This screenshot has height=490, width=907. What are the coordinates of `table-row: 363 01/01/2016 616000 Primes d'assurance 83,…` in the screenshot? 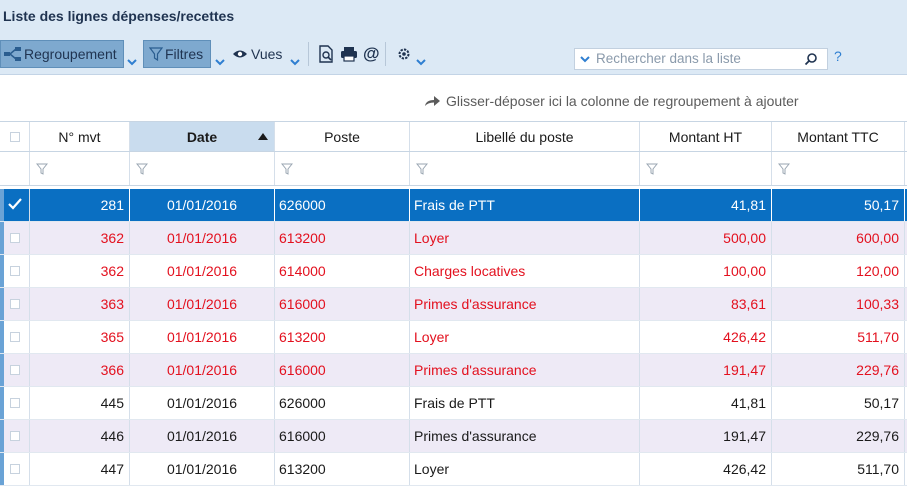 It's located at (453, 304).